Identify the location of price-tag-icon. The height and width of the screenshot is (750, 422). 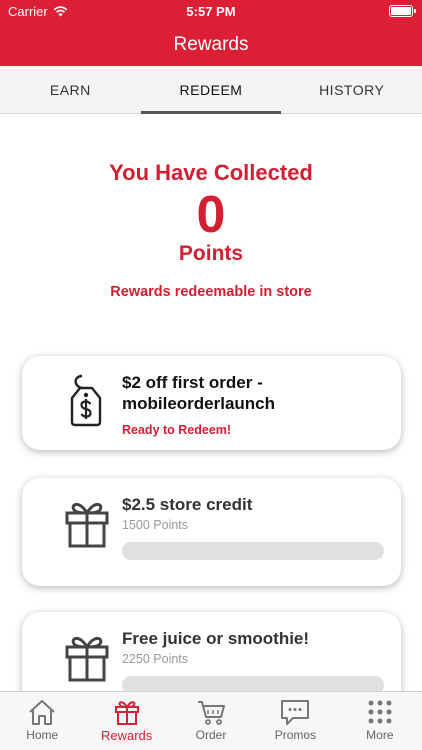
(86, 400).